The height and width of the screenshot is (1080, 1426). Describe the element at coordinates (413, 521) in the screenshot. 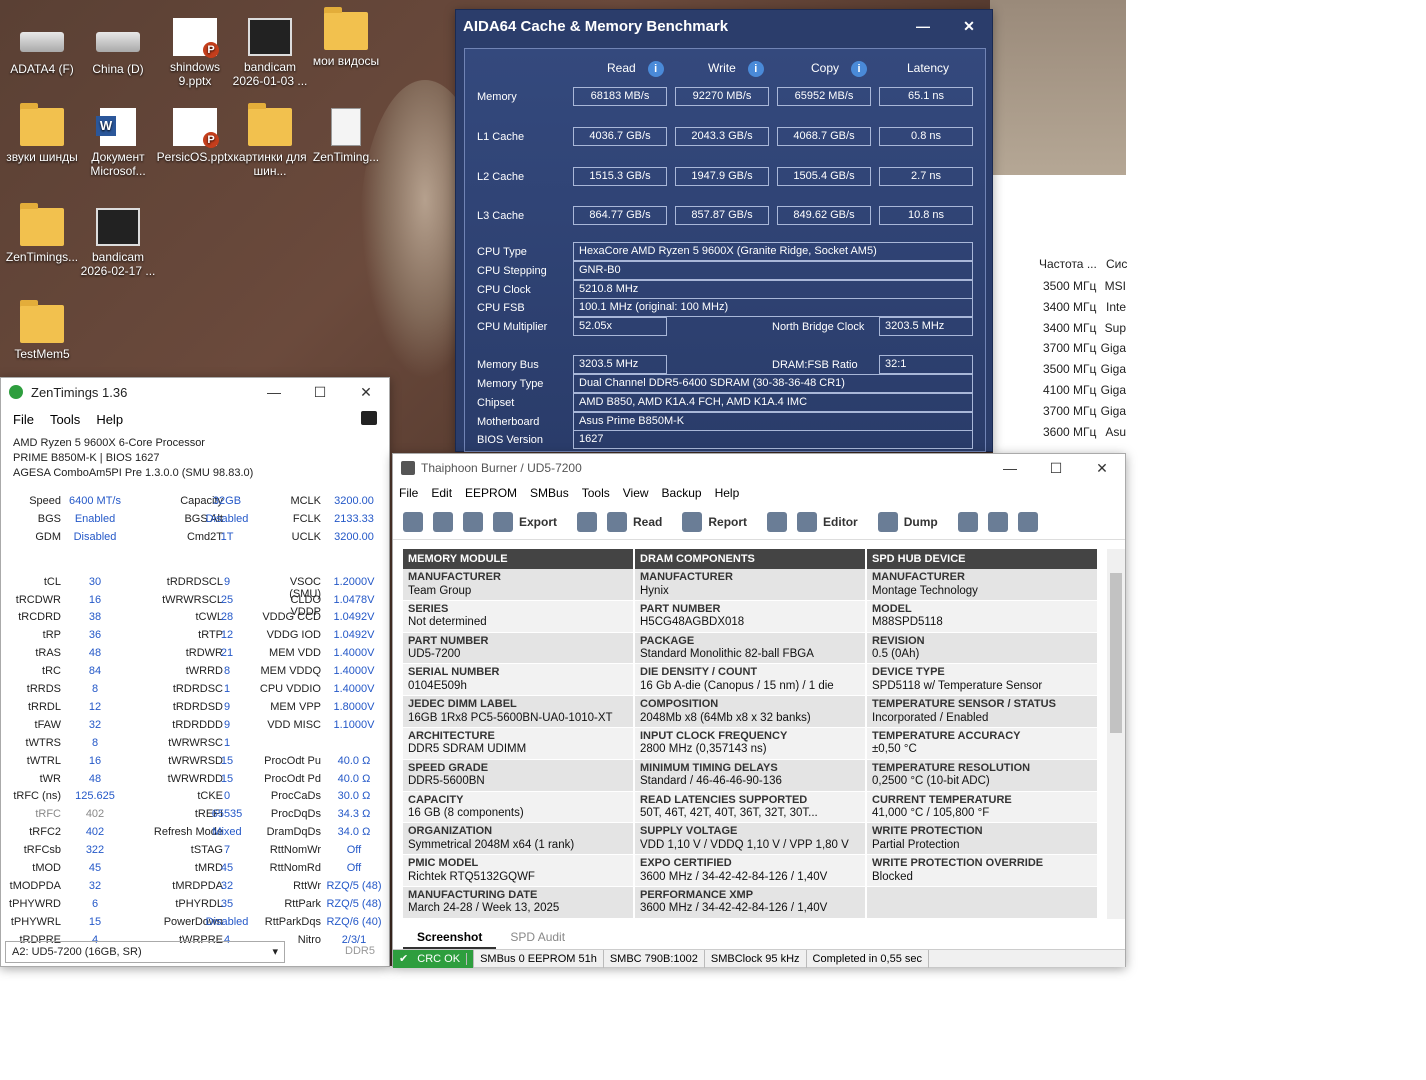

I see `settings-icon` at that location.